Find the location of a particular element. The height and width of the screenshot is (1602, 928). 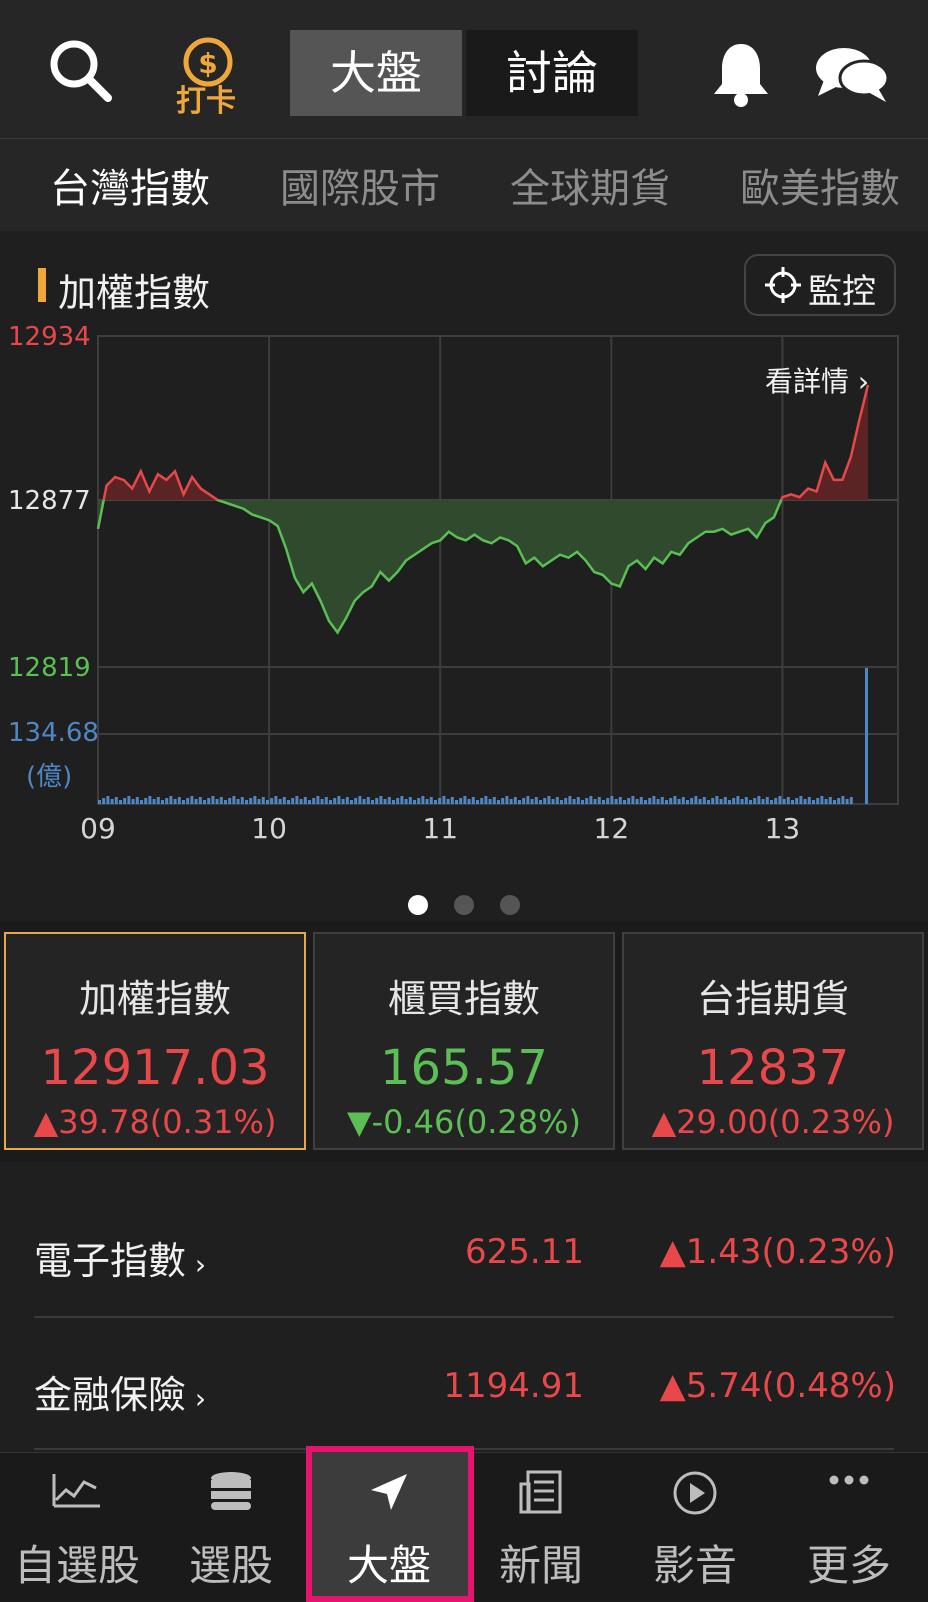

nav-more: 更多 is located at coordinates (849, 1562).